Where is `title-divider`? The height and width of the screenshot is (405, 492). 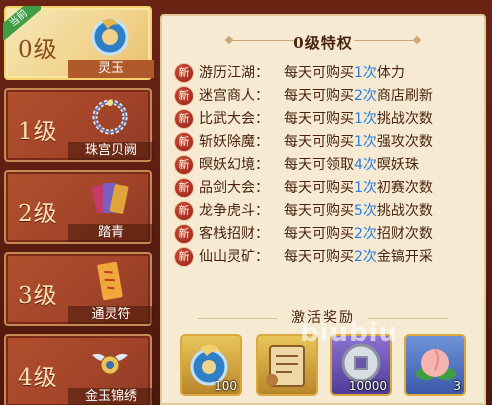
title-divider is located at coordinates (385, 40).